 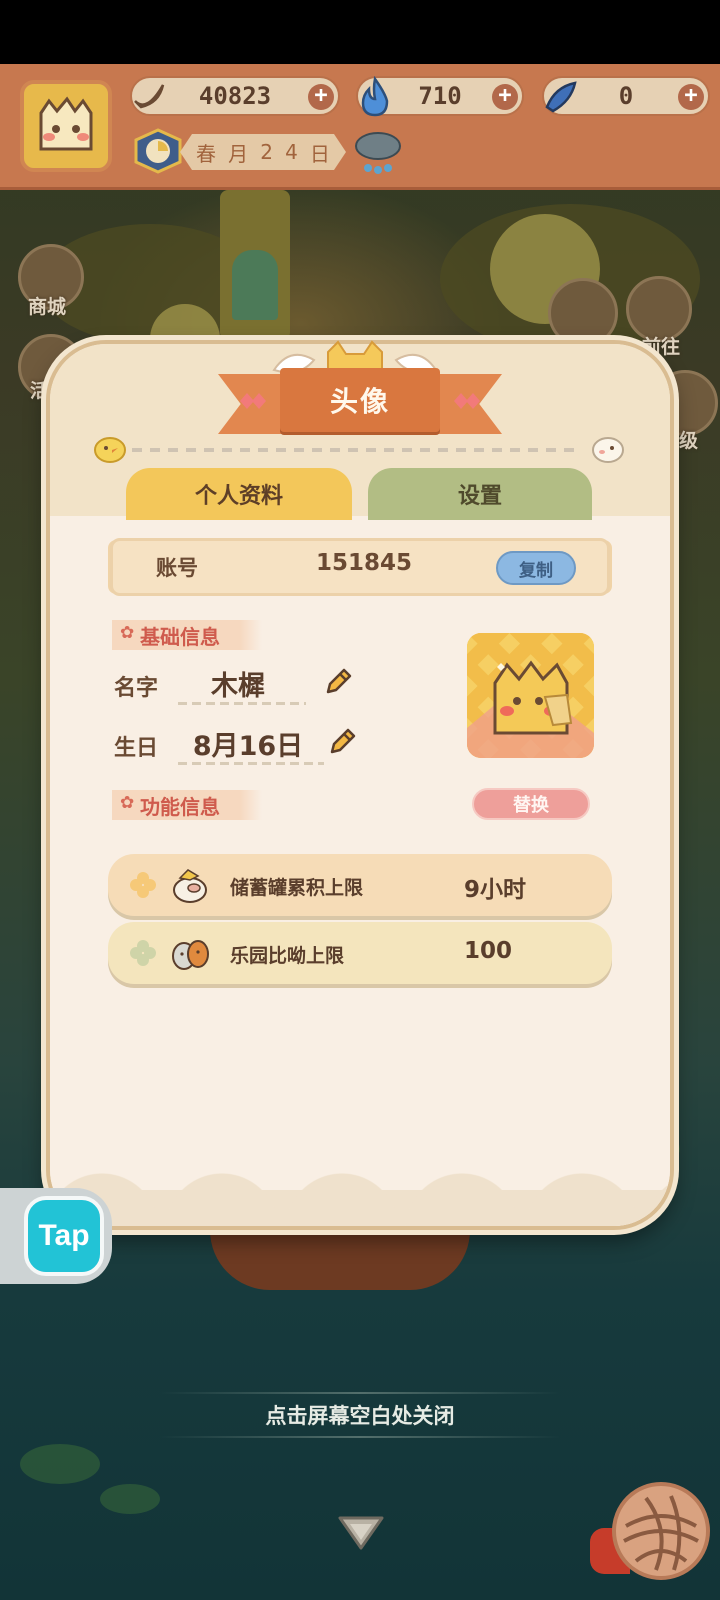 I want to click on rain-cloud-icon, so click(x=378, y=152).